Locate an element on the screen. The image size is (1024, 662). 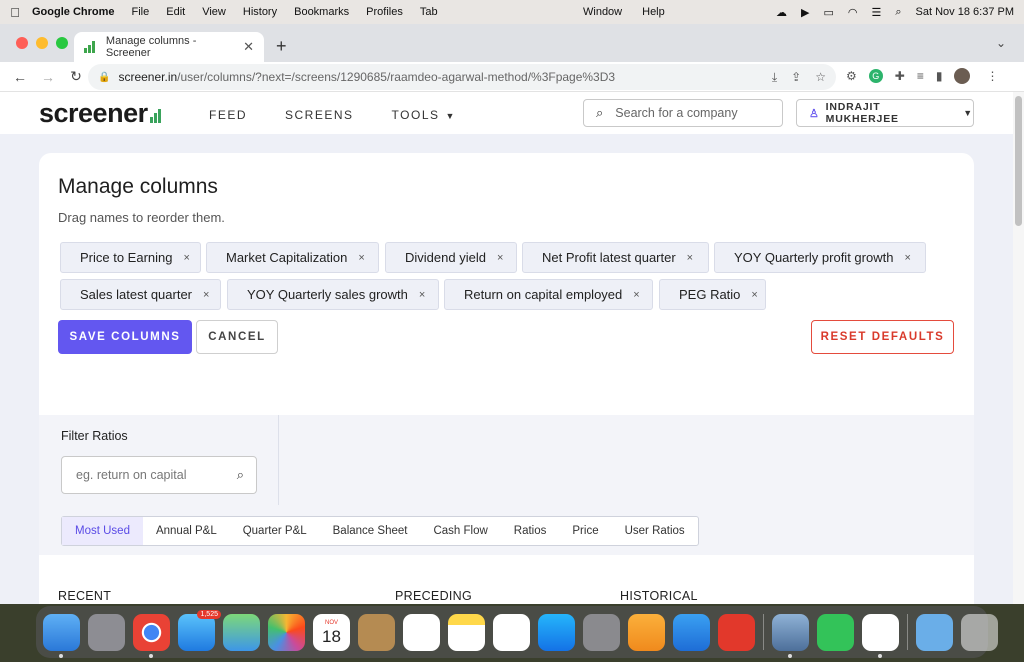
tab-price: Price is located at coordinates (585, 531).